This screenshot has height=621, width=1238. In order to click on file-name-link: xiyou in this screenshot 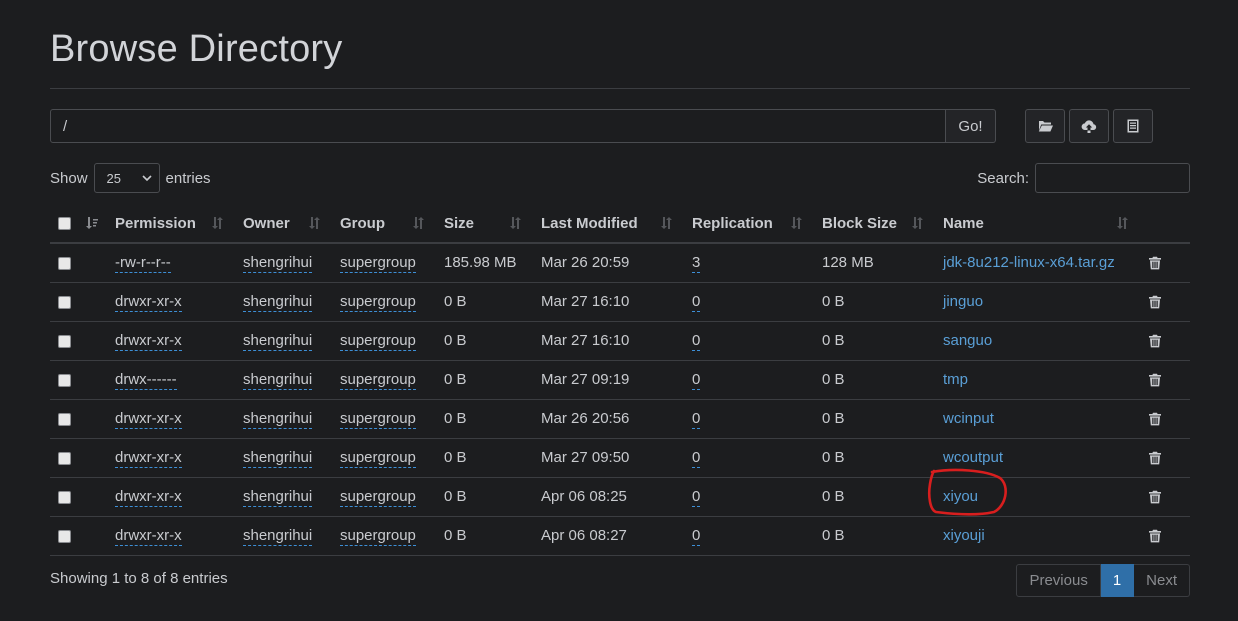, I will do `click(960, 496)`.